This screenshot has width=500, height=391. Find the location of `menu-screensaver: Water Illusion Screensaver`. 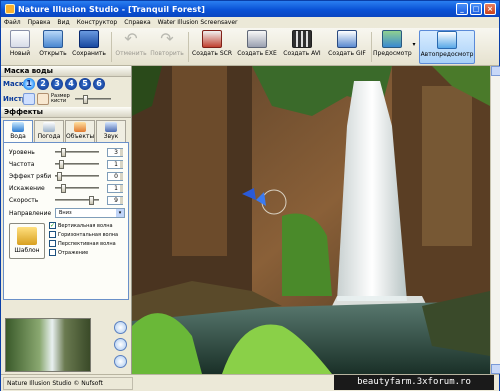

menu-screensaver: Water Illusion Screensaver is located at coordinates (198, 22).